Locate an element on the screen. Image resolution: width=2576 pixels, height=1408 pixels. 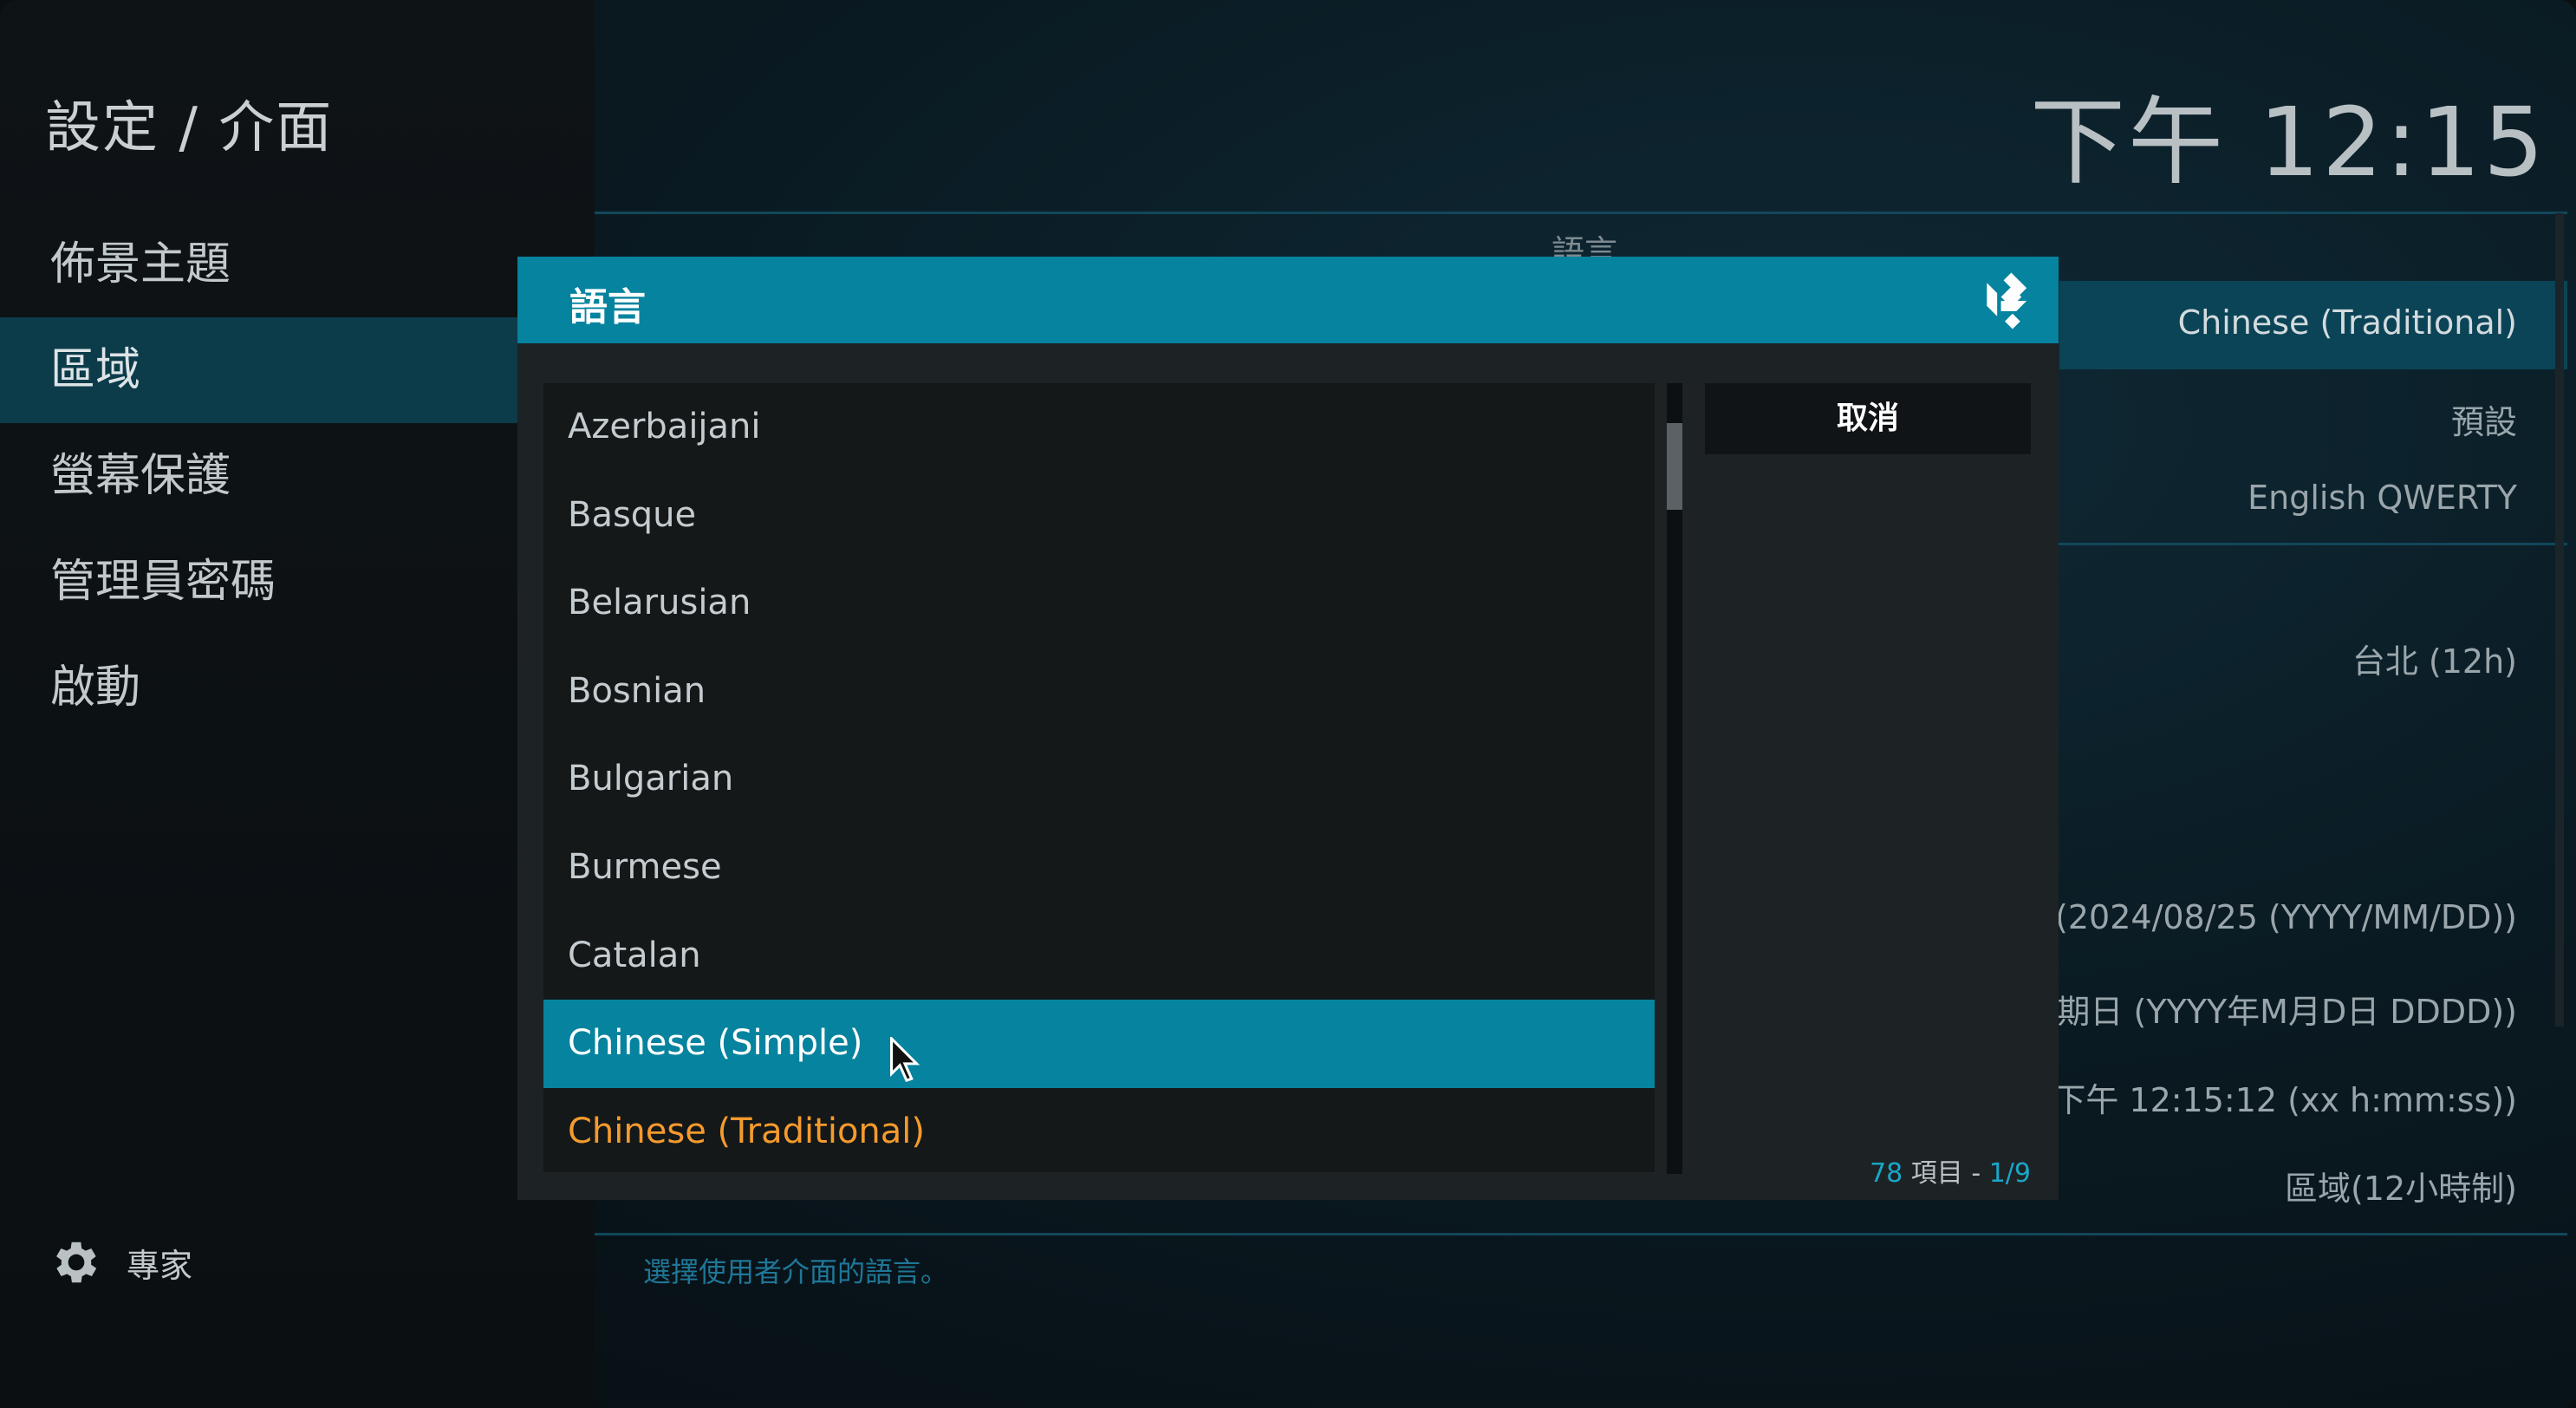
language-list-item: Chinese (Simple) is located at coordinates (1099, 1044).